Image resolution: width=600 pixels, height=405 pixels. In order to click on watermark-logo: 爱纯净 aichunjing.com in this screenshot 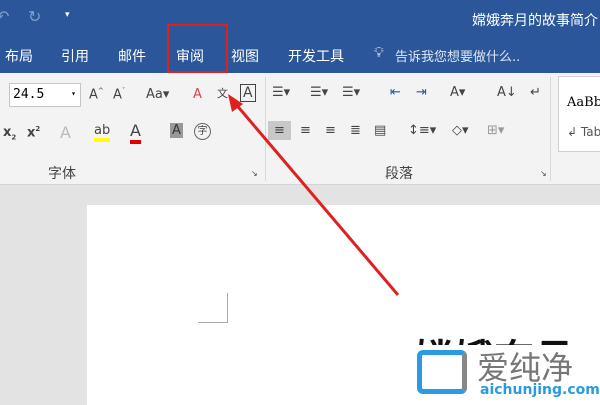, I will do `click(506, 372)`.